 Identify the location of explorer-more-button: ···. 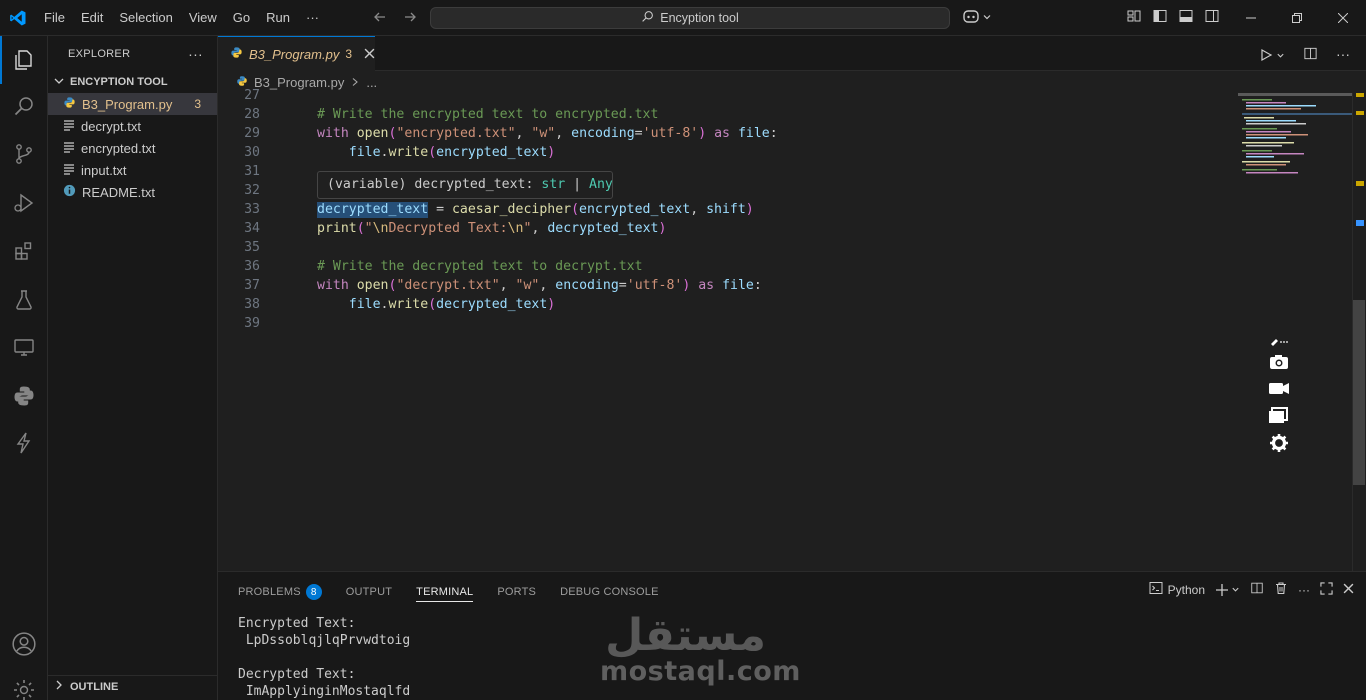
(195, 54).